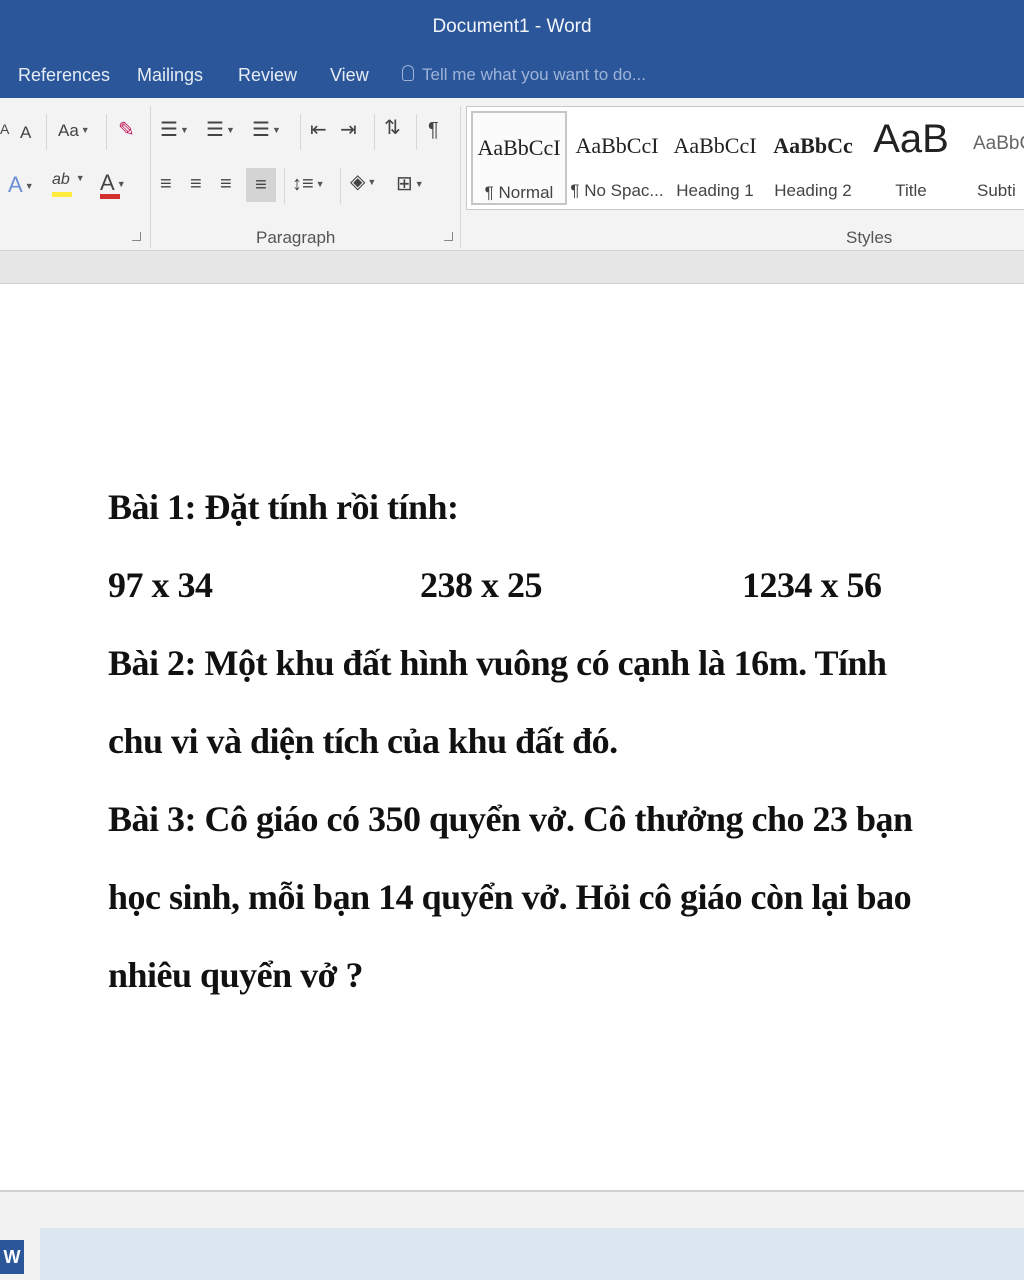 The width and height of the screenshot is (1024, 1280). What do you see at coordinates (408, 73) in the screenshot?
I see `lightbulb-icon` at bounding box center [408, 73].